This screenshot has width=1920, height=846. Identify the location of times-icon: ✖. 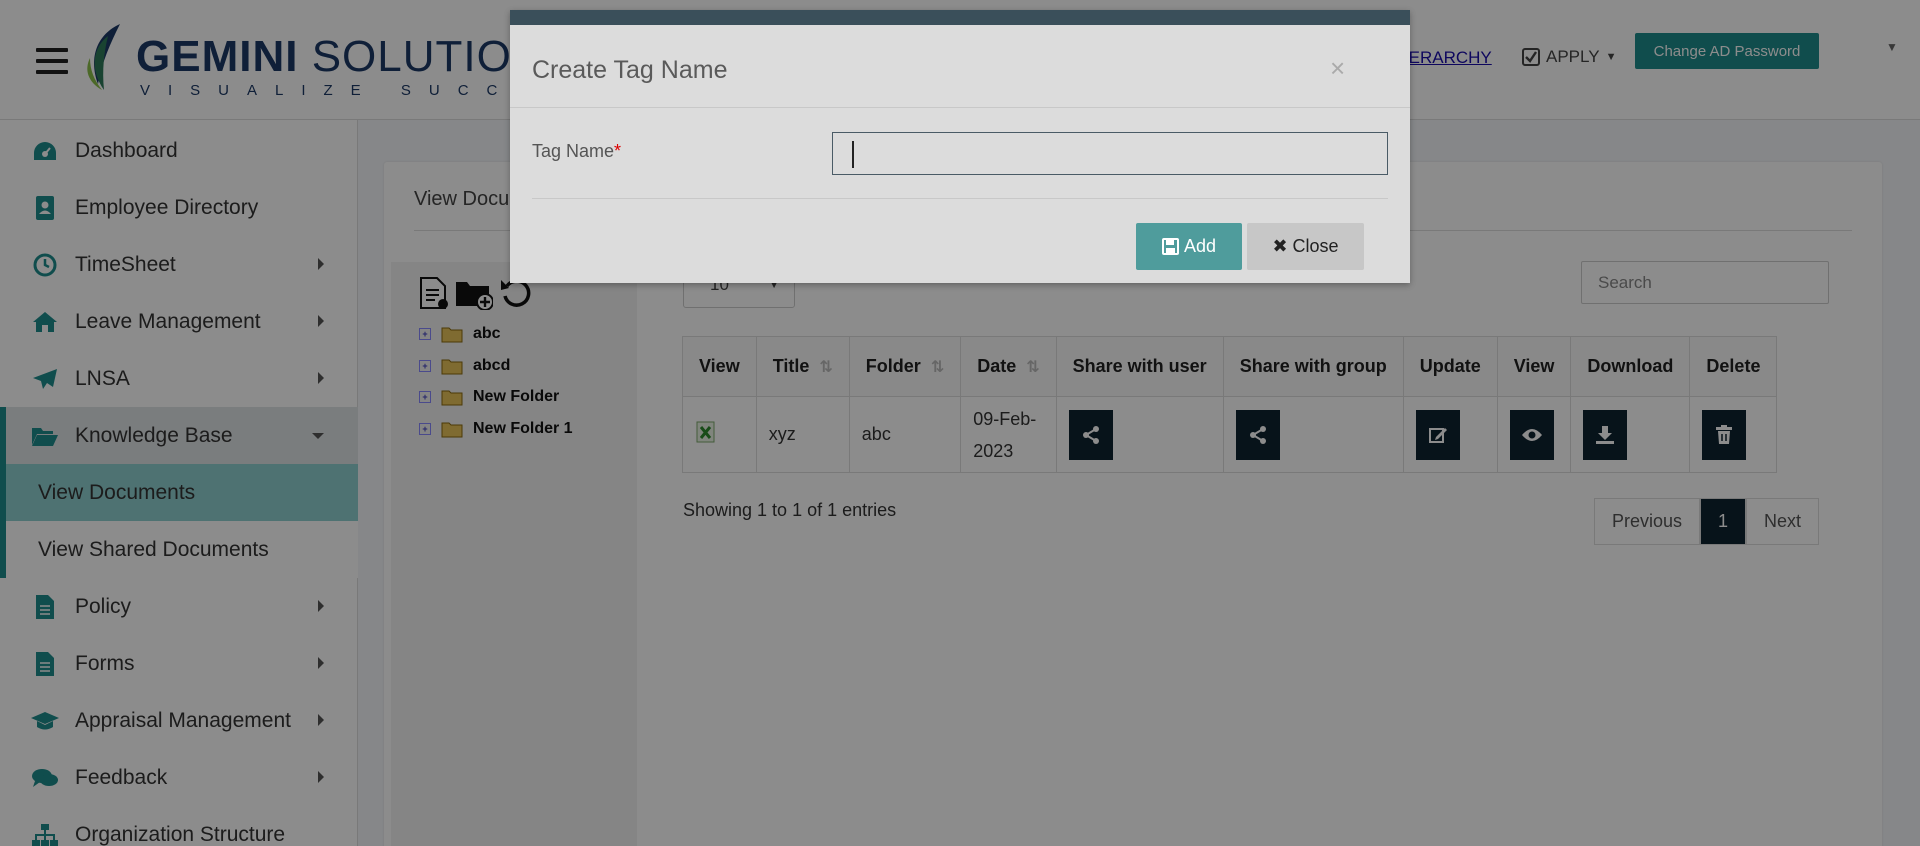
(1280, 246).